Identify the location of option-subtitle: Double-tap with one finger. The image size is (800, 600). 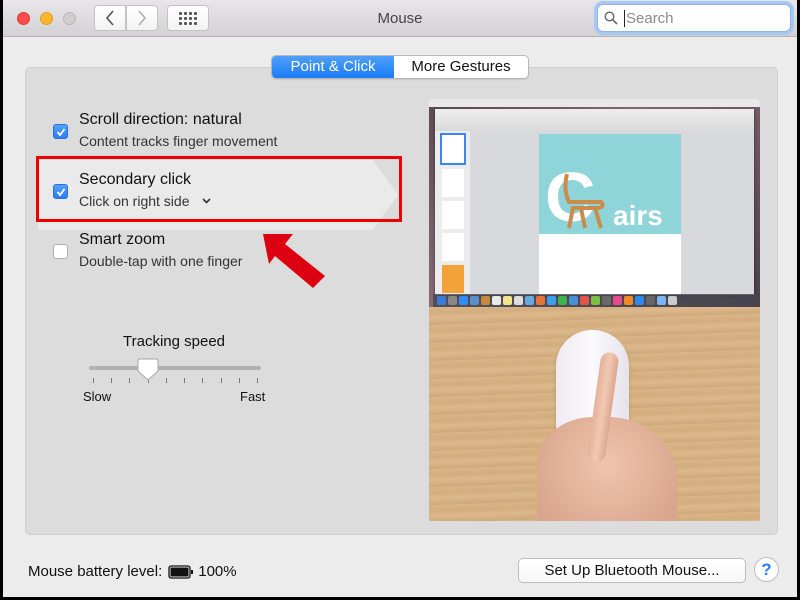
(160, 261).